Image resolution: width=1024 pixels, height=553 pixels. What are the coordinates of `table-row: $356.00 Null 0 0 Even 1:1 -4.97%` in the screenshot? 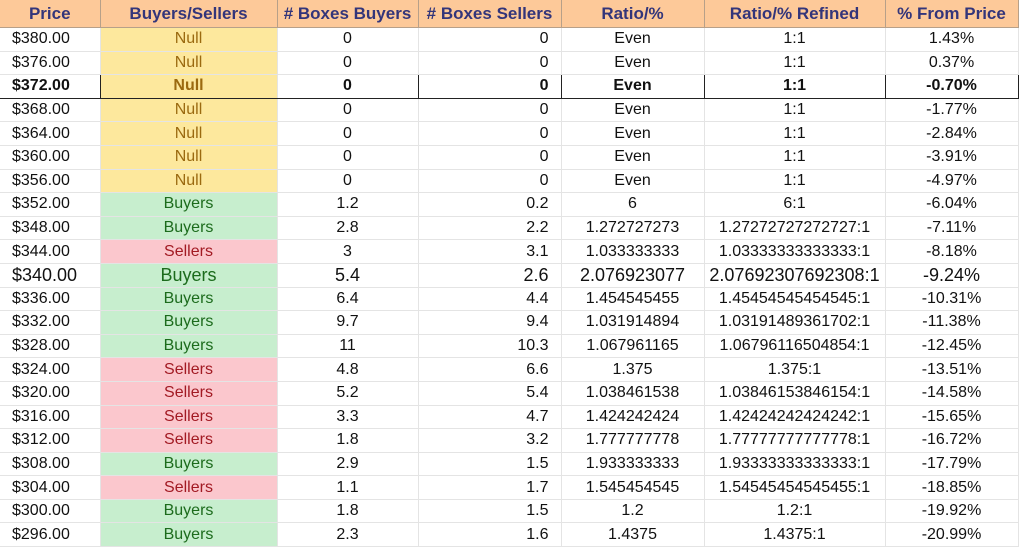 It's located at (509, 181).